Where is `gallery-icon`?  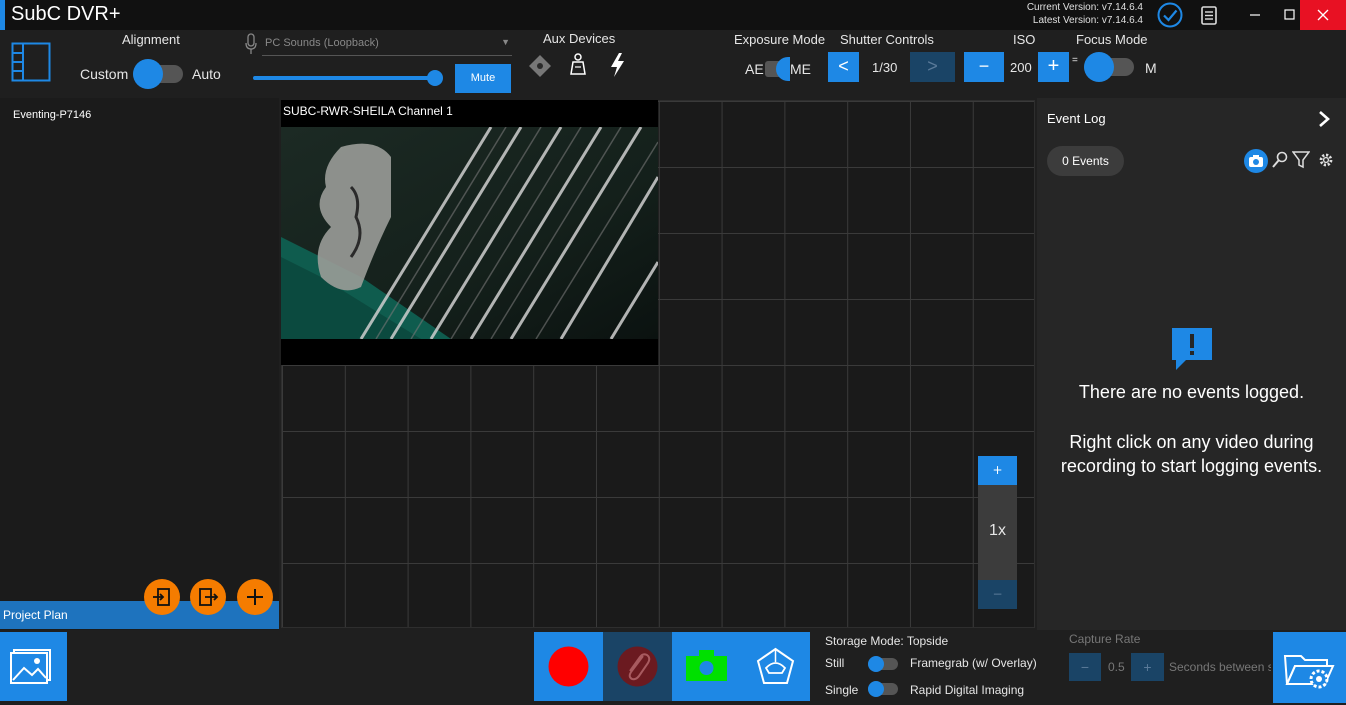 gallery-icon is located at coordinates (30, 666).